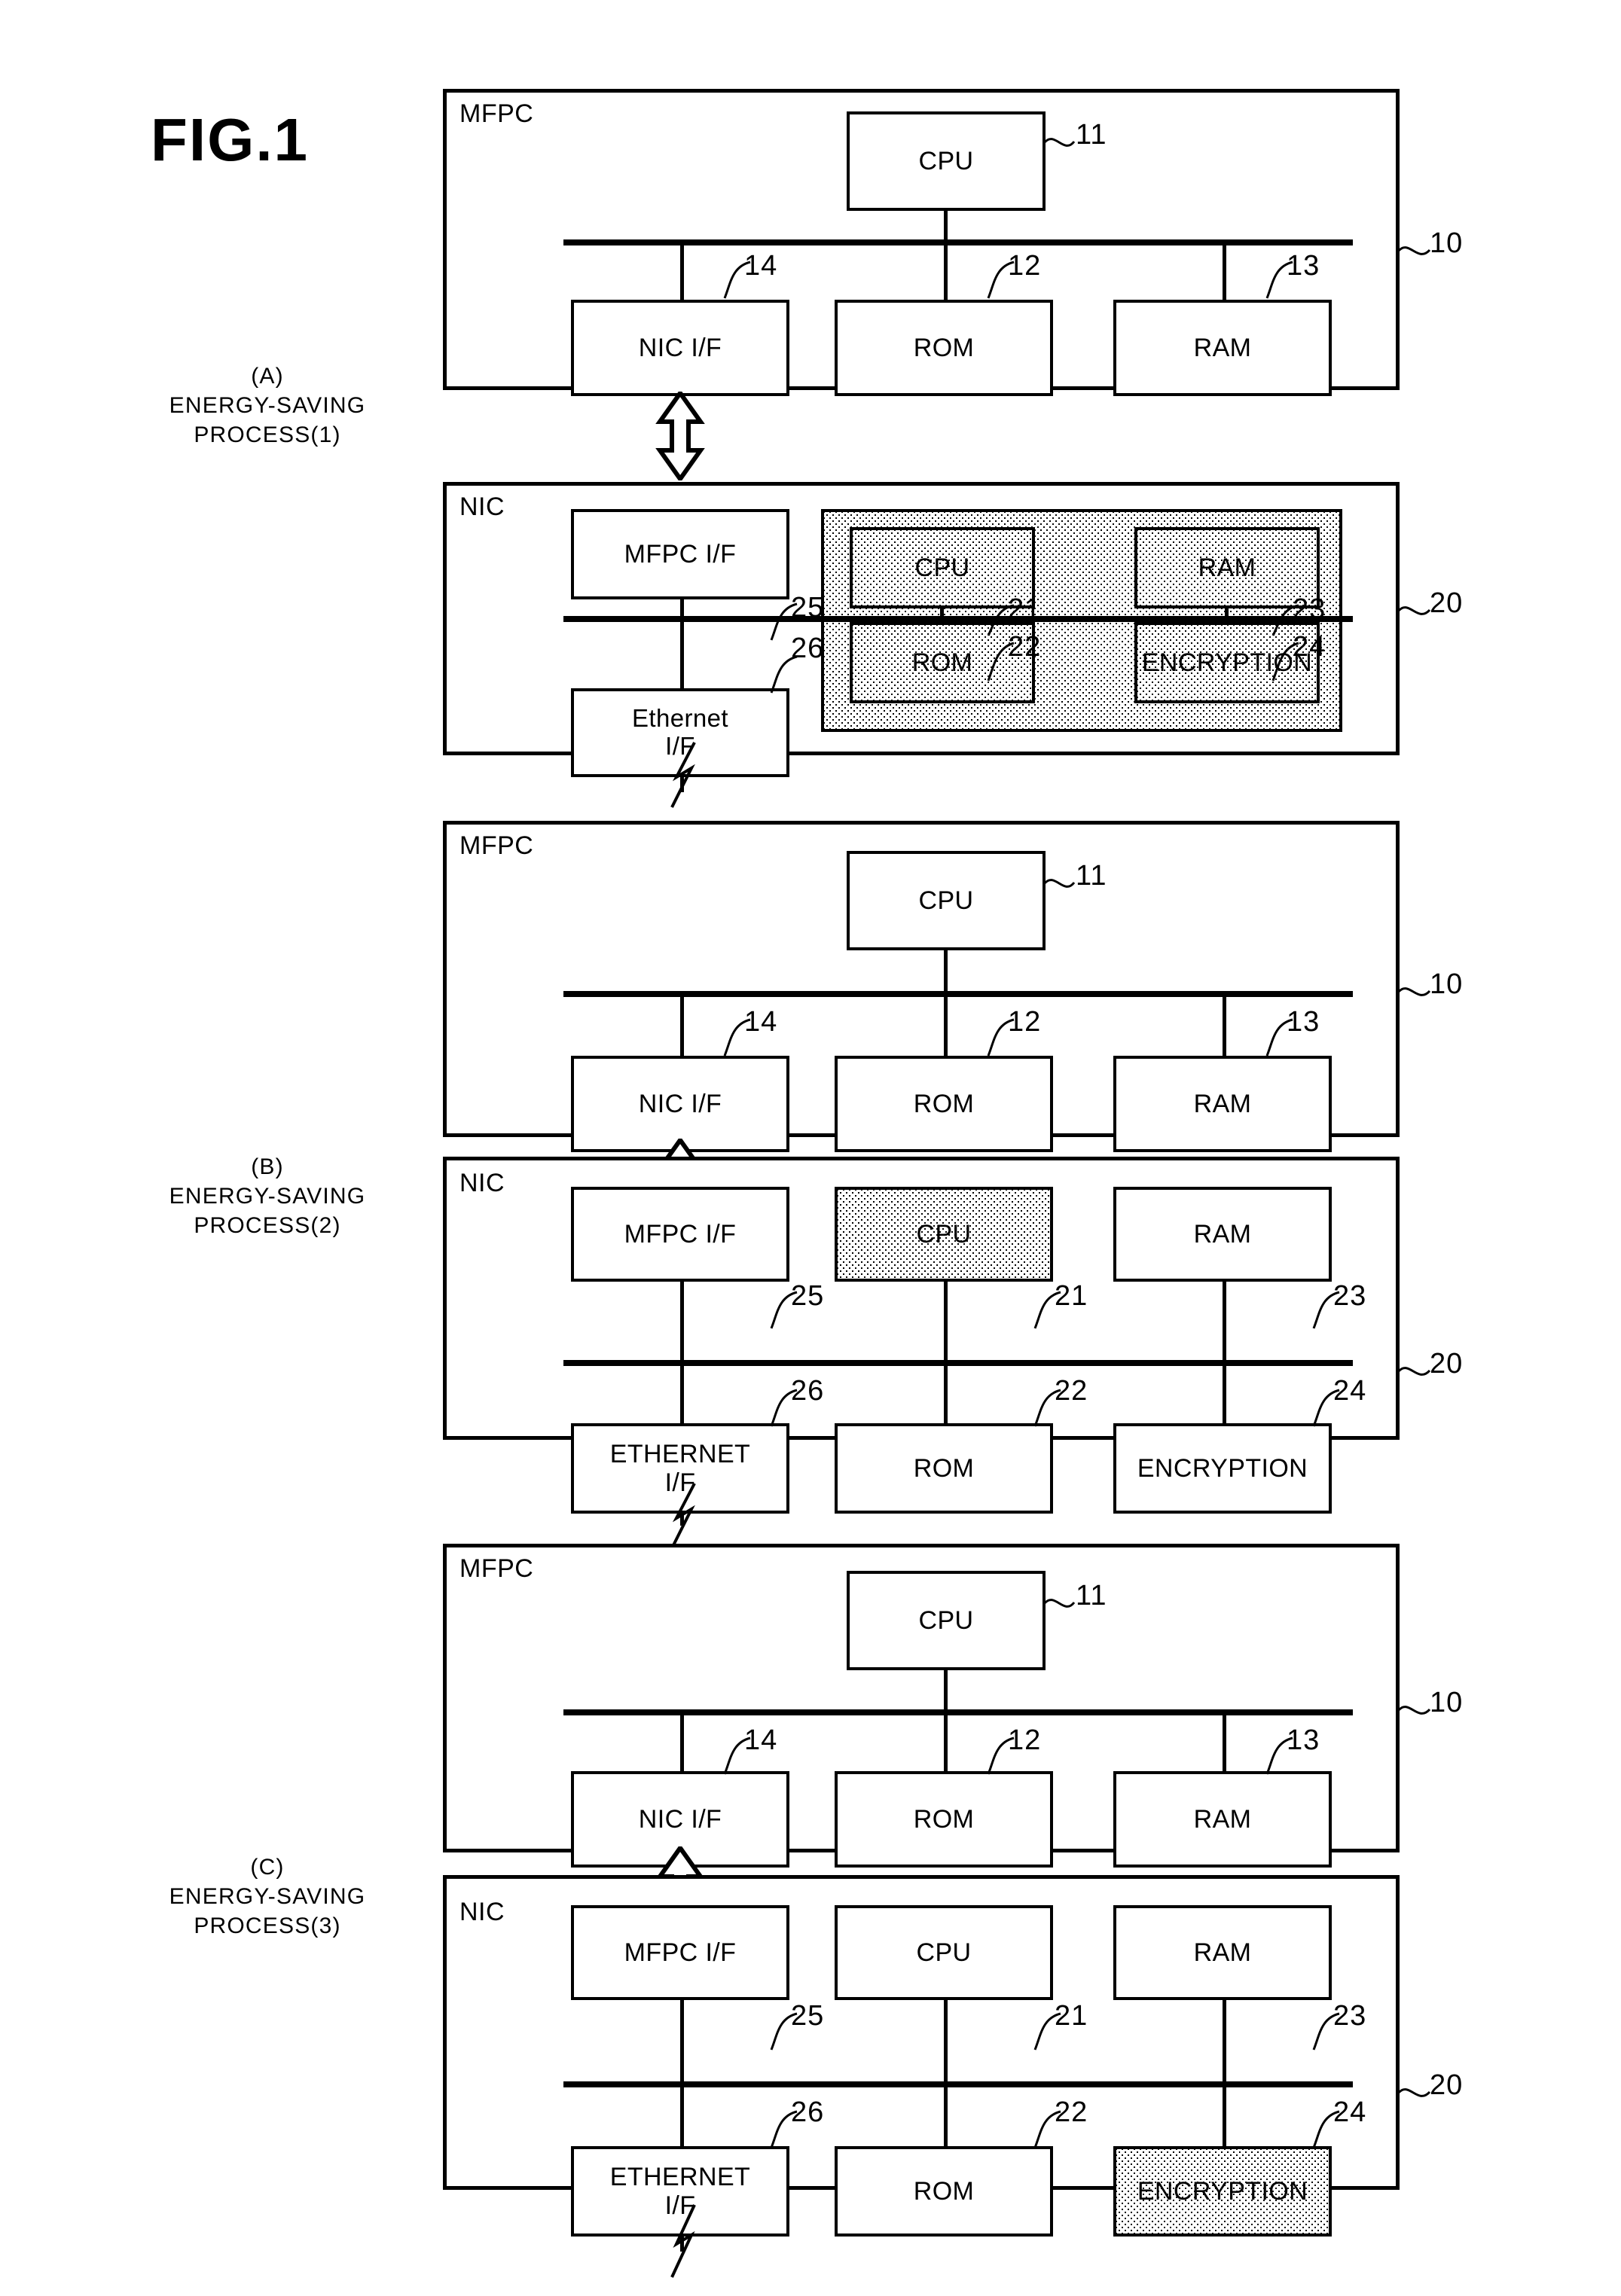 The image size is (1621, 2296). Describe the element at coordinates (761, 1022) in the screenshot. I see `panel-b-mfpc-nicif-ref: 14` at that location.